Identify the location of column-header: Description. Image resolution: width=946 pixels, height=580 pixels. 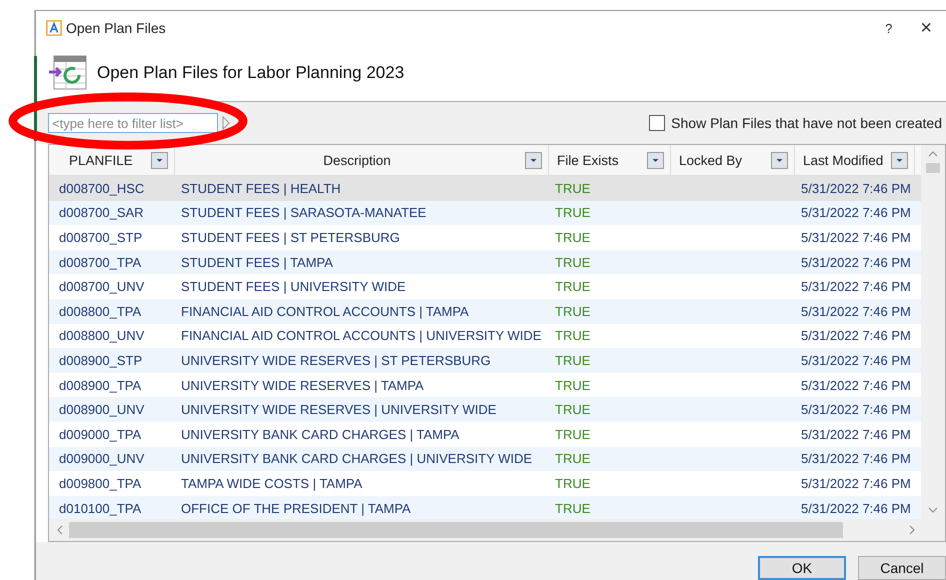
(362, 160).